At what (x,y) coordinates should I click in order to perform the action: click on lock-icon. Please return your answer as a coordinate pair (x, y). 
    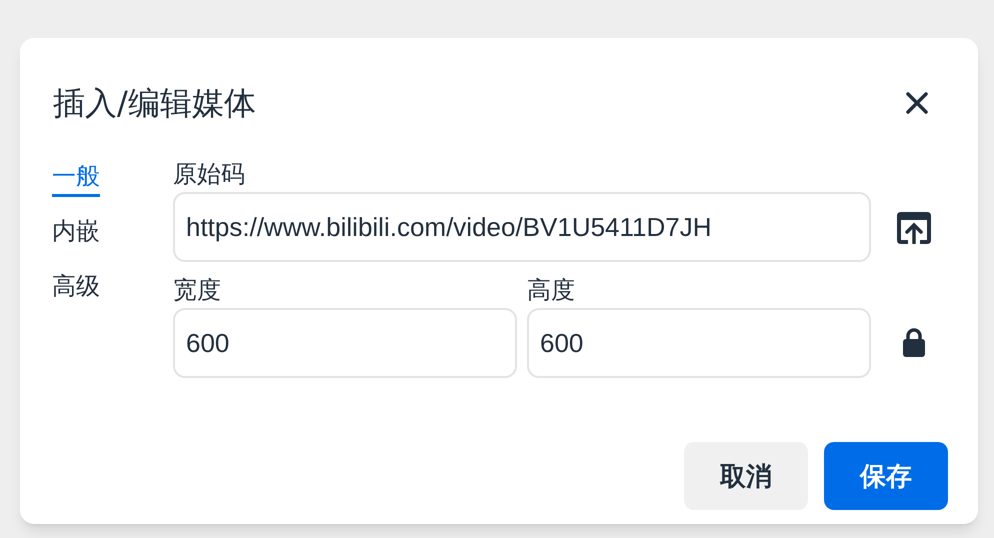
    Looking at the image, I should click on (914, 342).